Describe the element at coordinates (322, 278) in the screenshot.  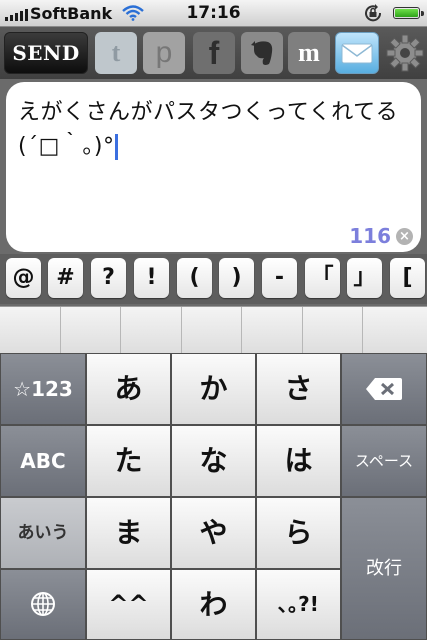
I see `symbol-key-open-bracket: 「` at that location.